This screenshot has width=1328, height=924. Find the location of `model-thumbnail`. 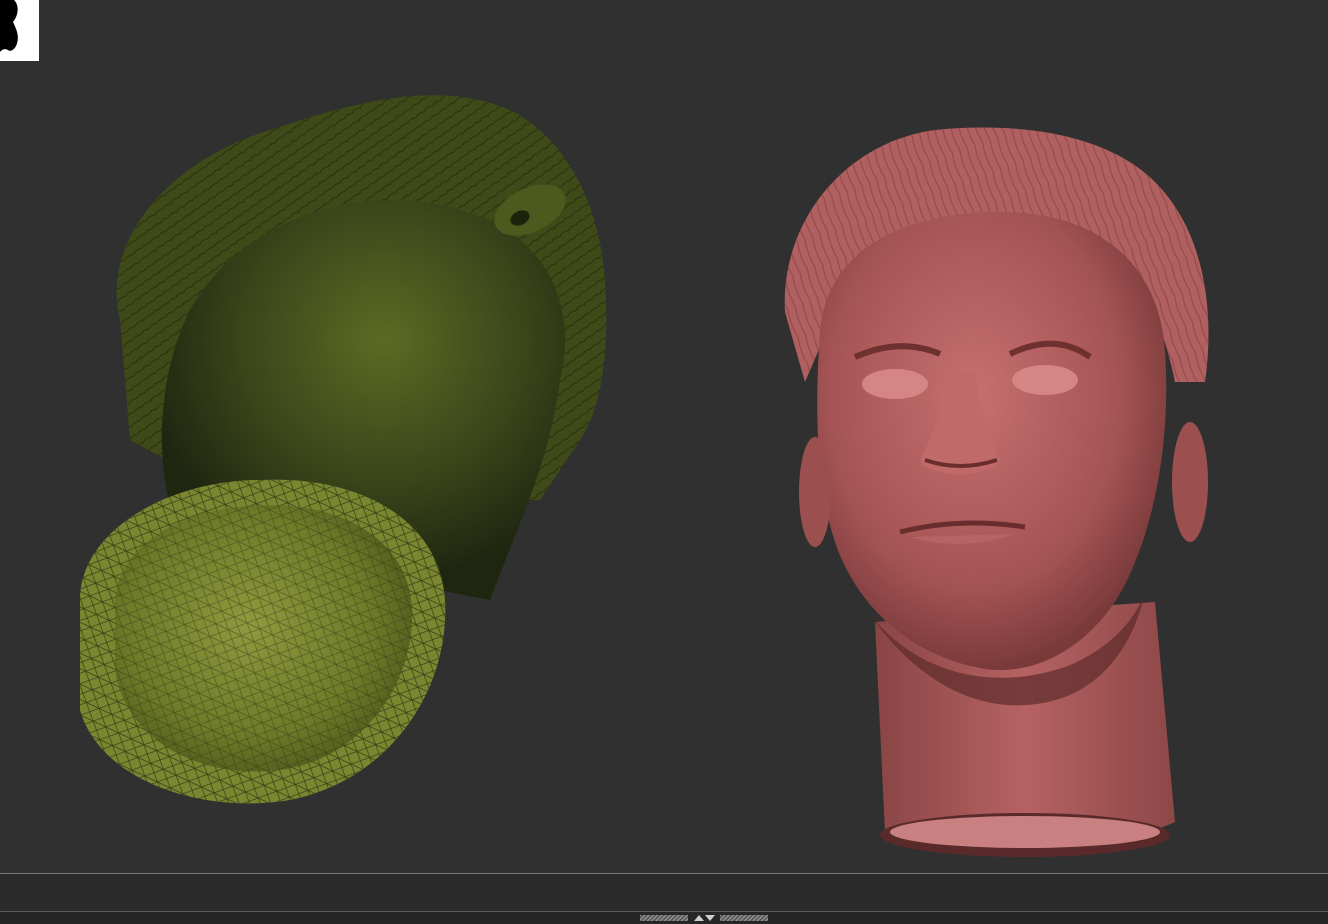

model-thumbnail is located at coordinates (19, 30).